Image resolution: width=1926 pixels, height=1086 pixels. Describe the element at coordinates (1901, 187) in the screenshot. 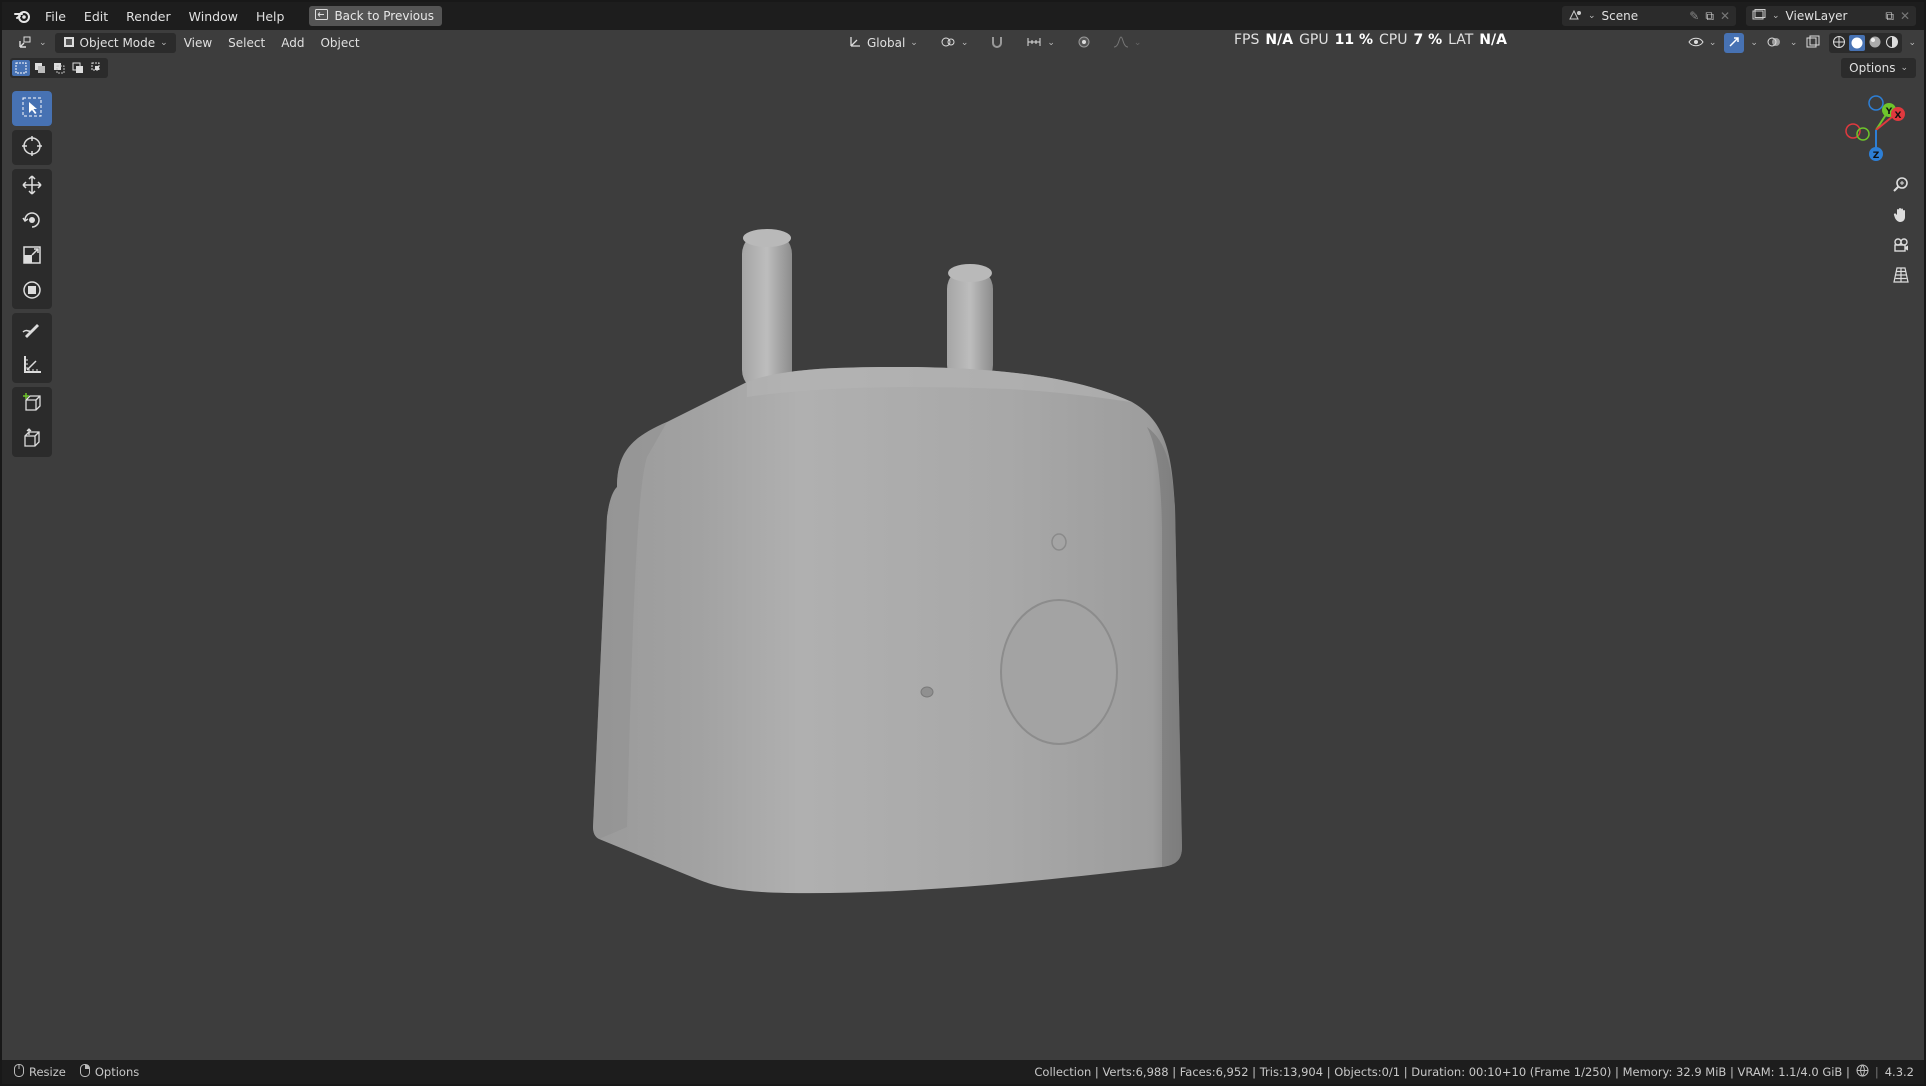

I see `zoom-button` at that location.